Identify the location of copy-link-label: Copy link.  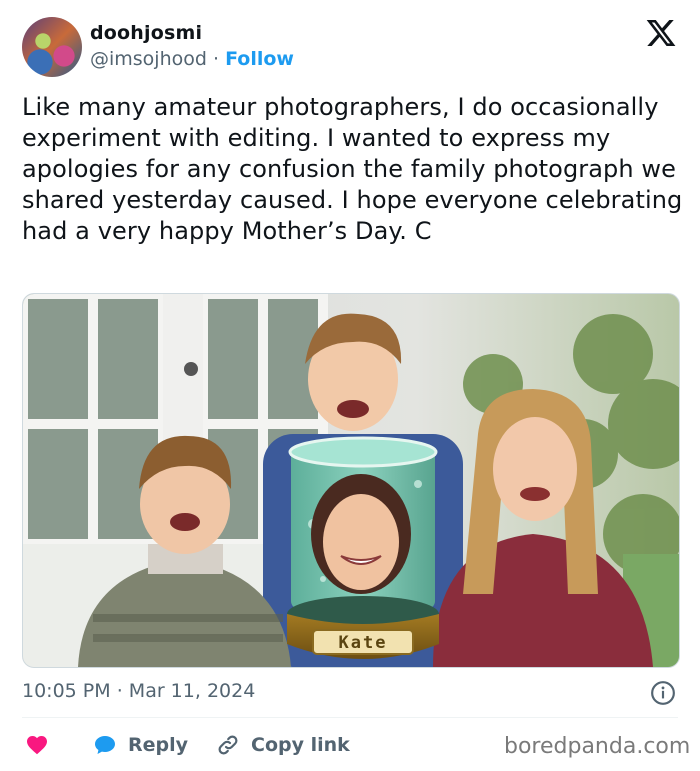
(300, 745).